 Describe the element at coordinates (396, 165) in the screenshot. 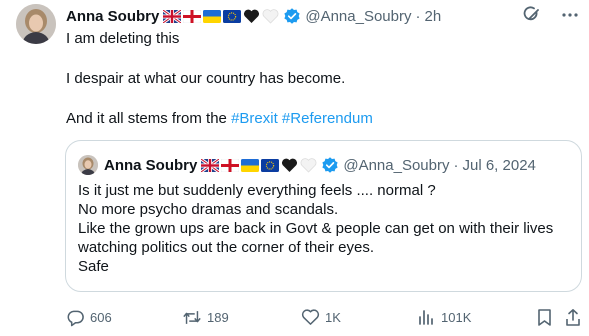

I see `quoted-author-handle: @Anna_Soubry` at that location.